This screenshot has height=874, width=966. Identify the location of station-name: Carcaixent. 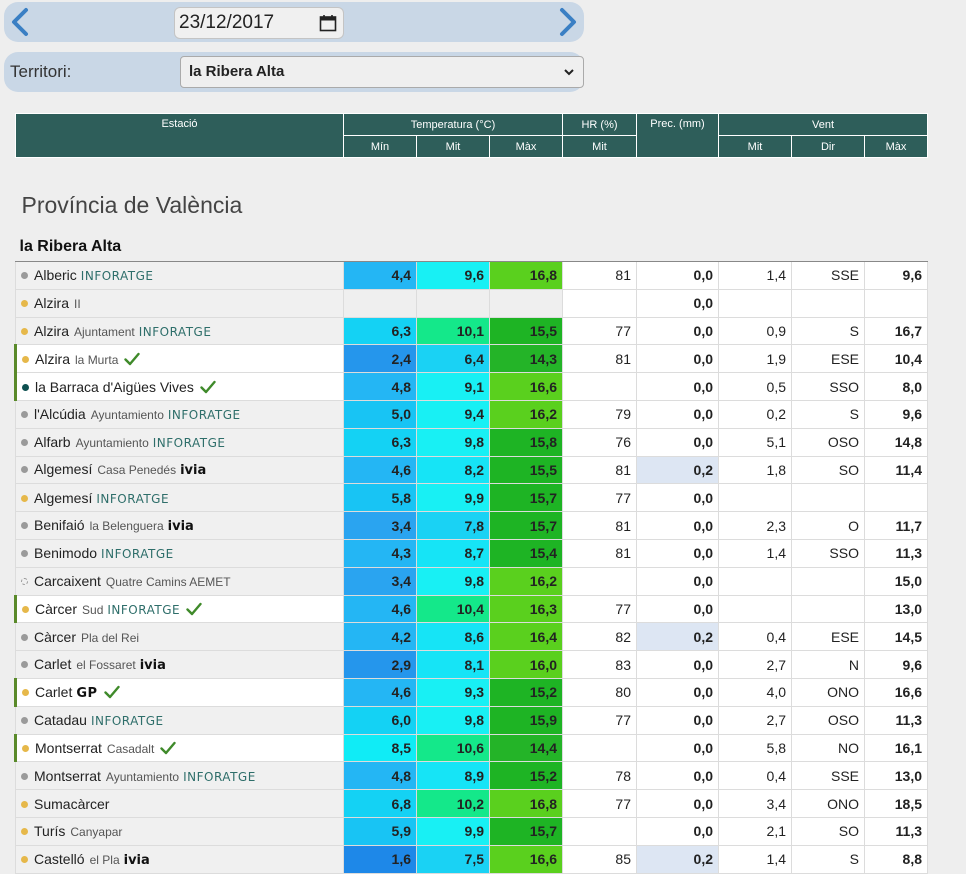
(67, 581).